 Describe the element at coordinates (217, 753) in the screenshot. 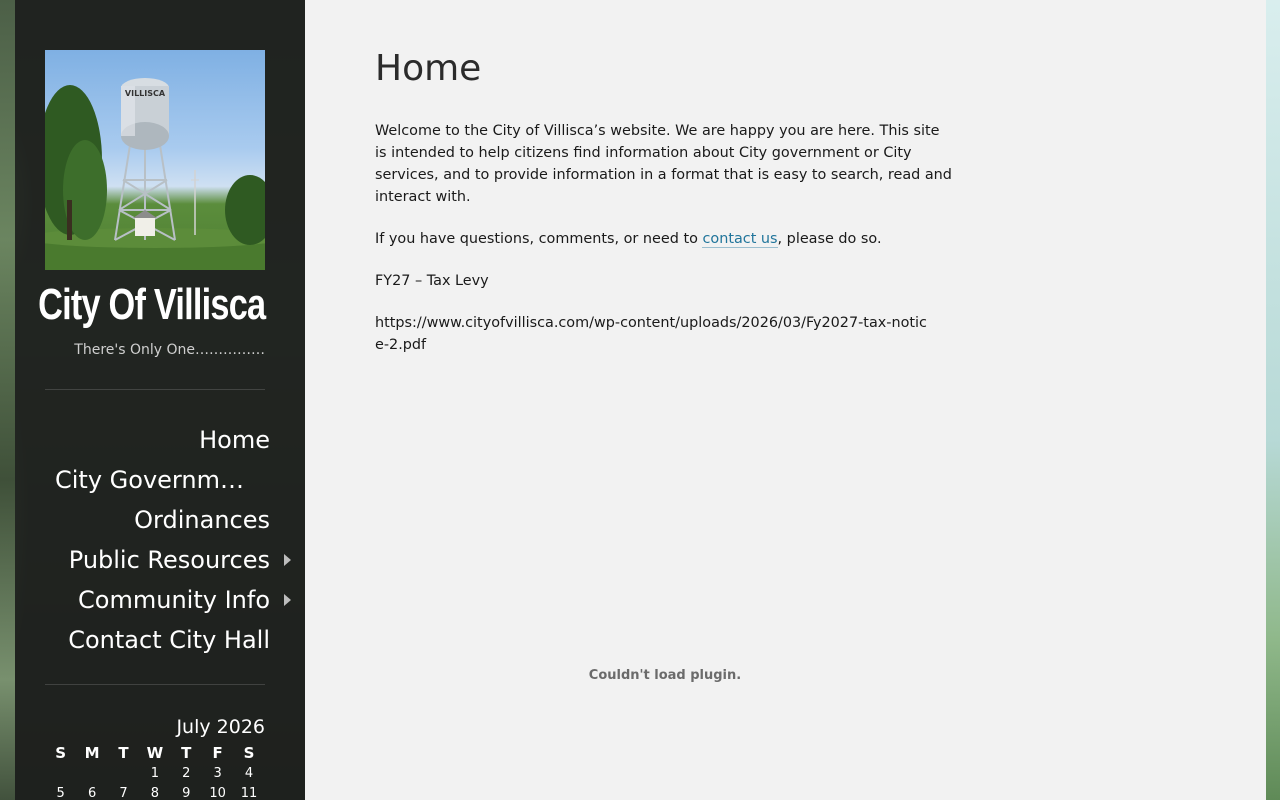

I see `calendar-weekday: F` at that location.